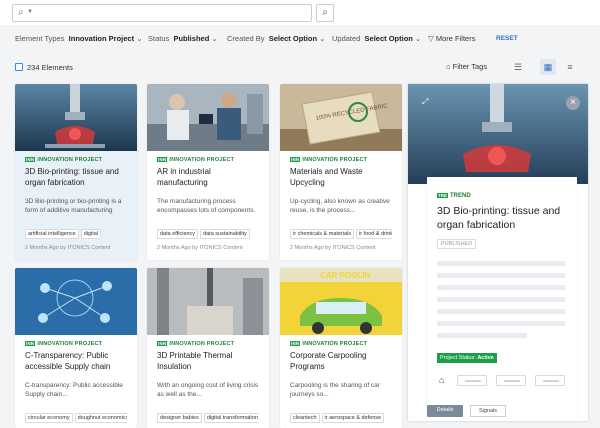 The image size is (600, 428). I want to click on filter-updated: Updated Select Option ⌄, so click(376, 38).